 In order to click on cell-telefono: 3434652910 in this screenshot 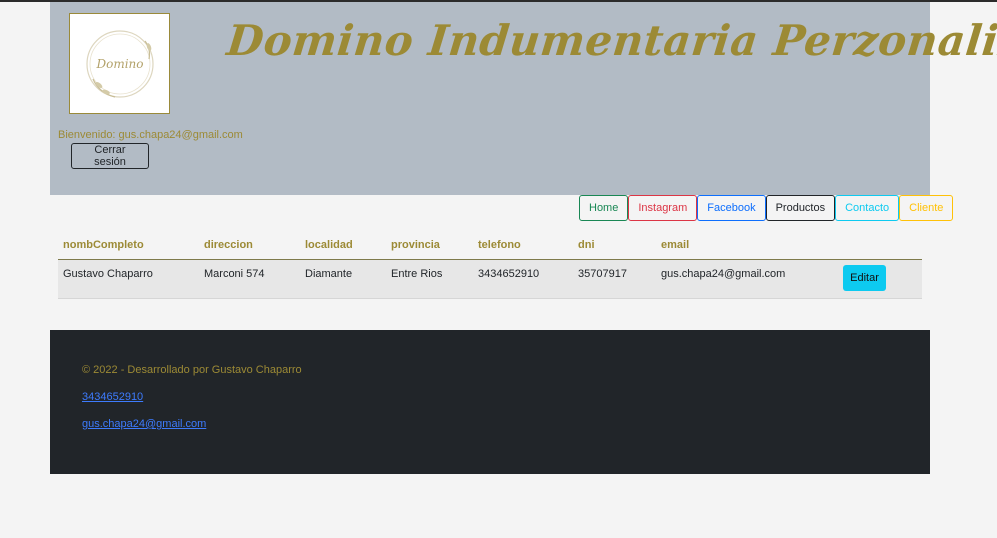, I will do `click(509, 274)`.